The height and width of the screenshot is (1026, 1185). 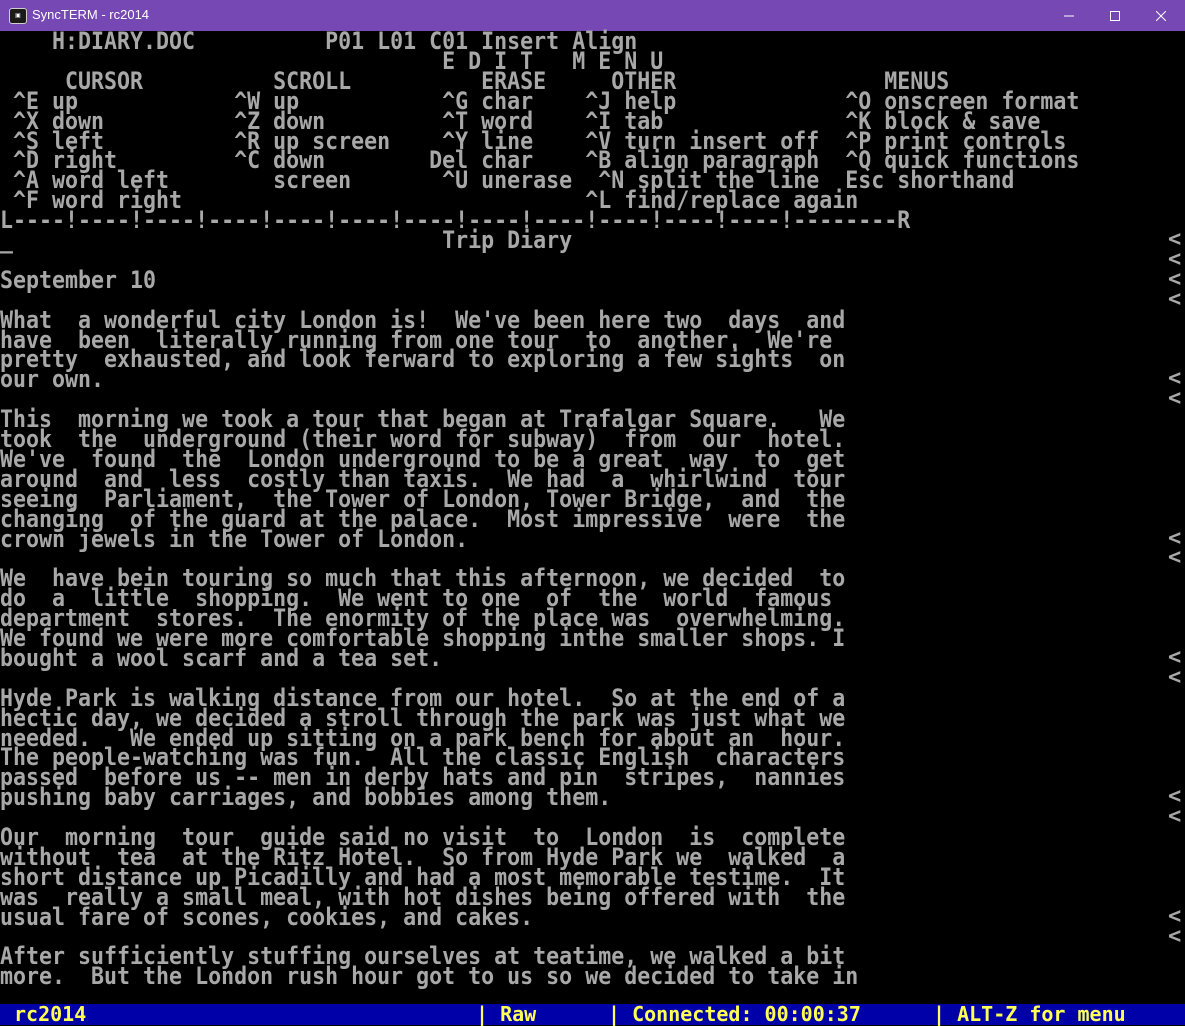 I want to click on document-line: September 10, so click(x=78, y=279).